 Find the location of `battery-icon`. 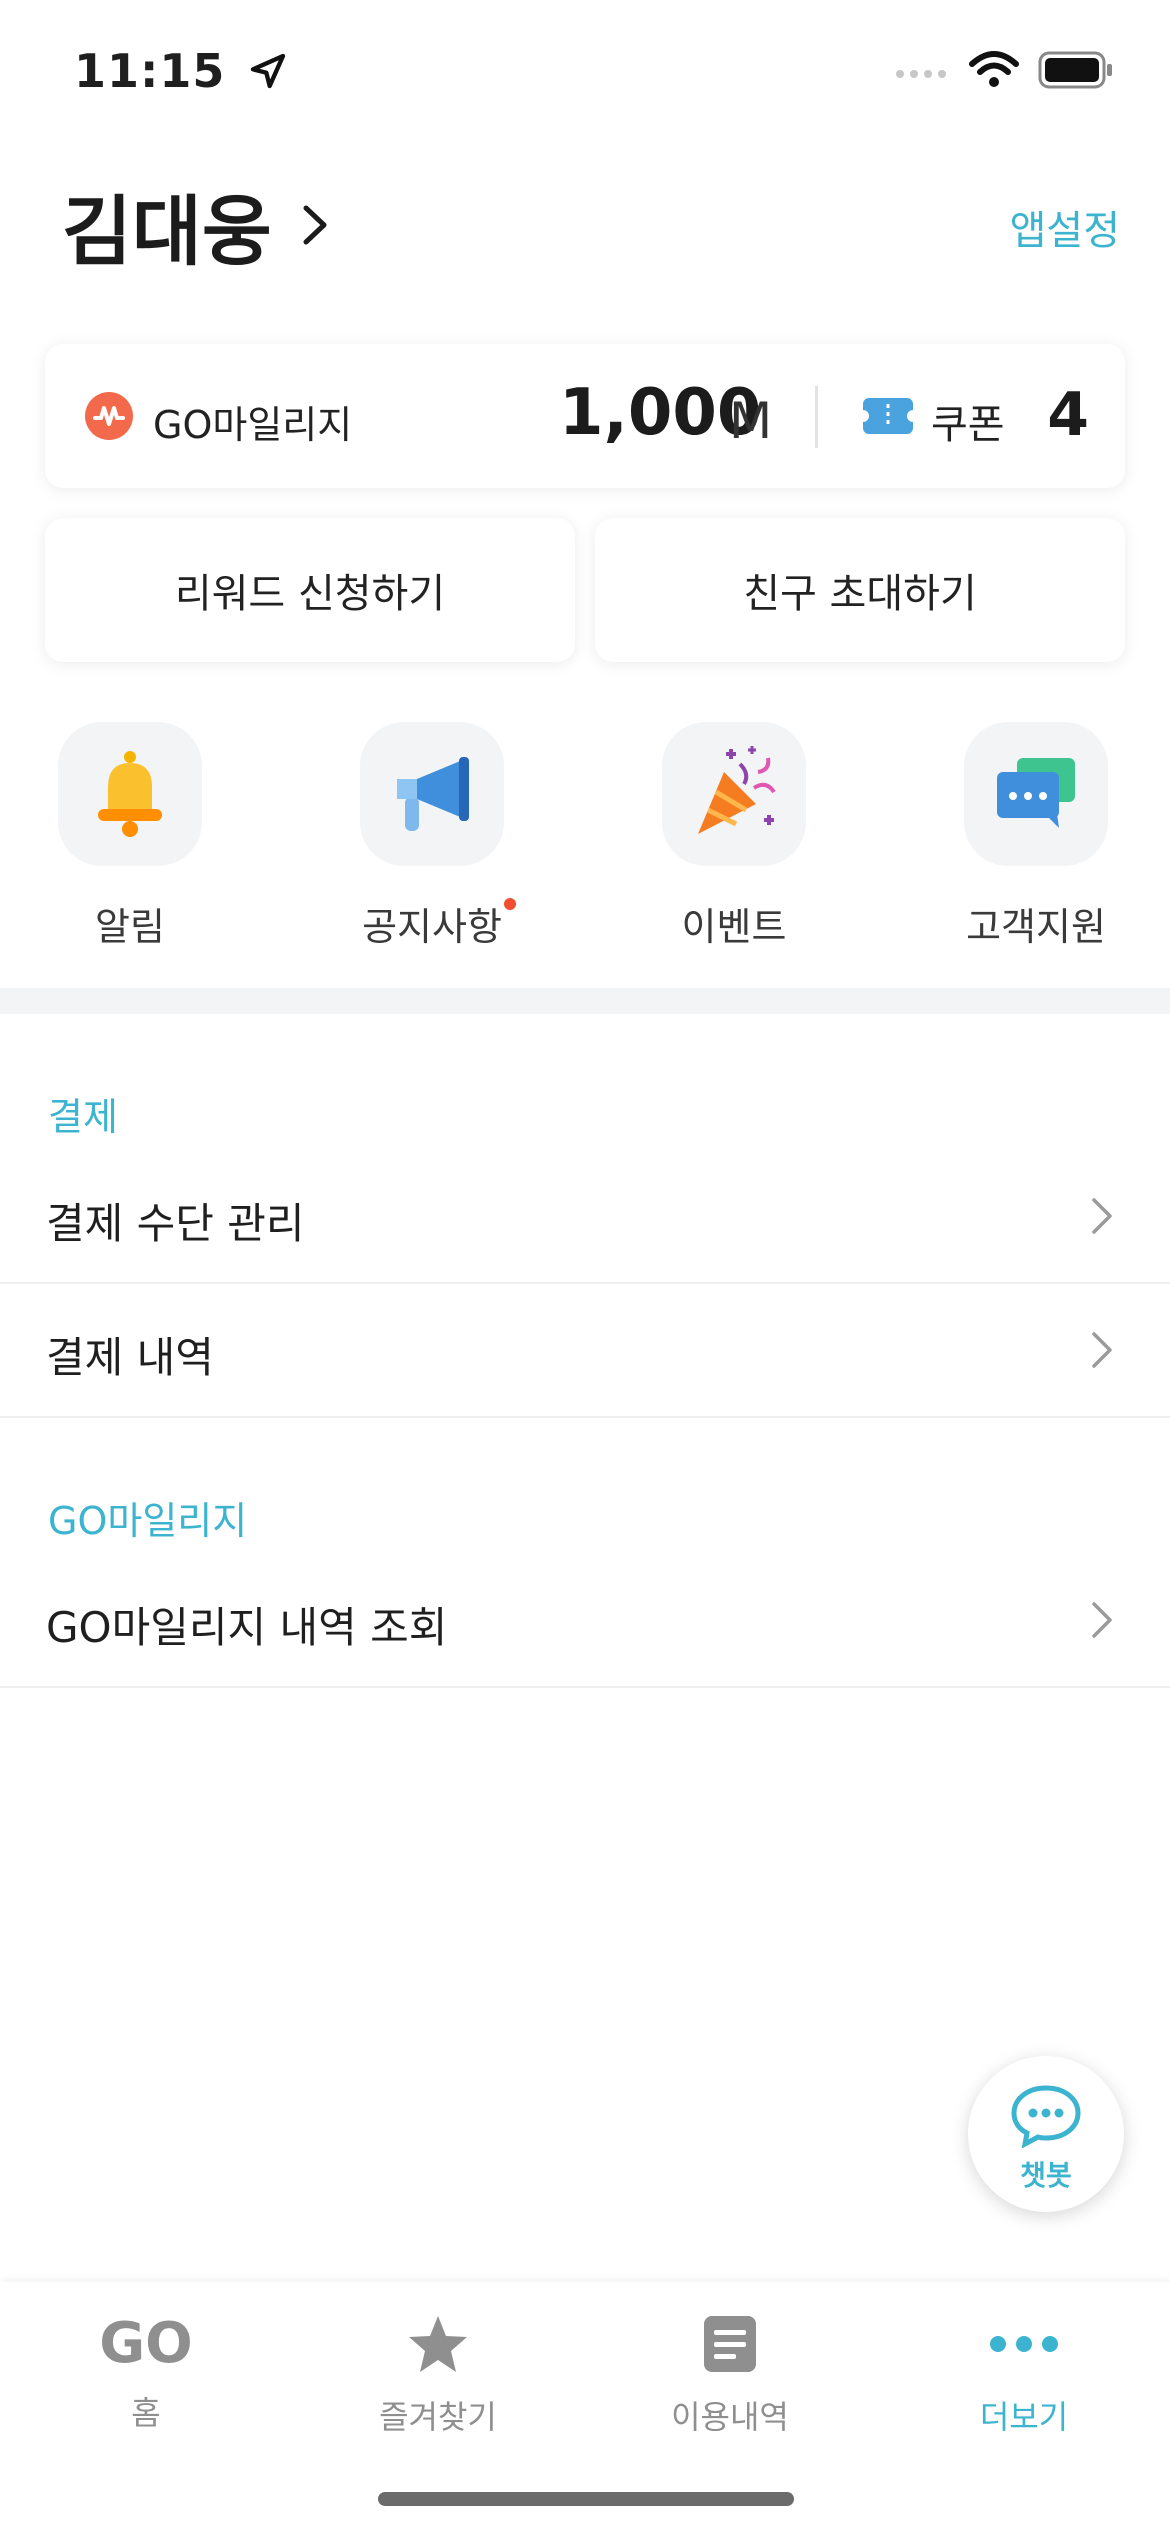

battery-icon is located at coordinates (1075, 70).